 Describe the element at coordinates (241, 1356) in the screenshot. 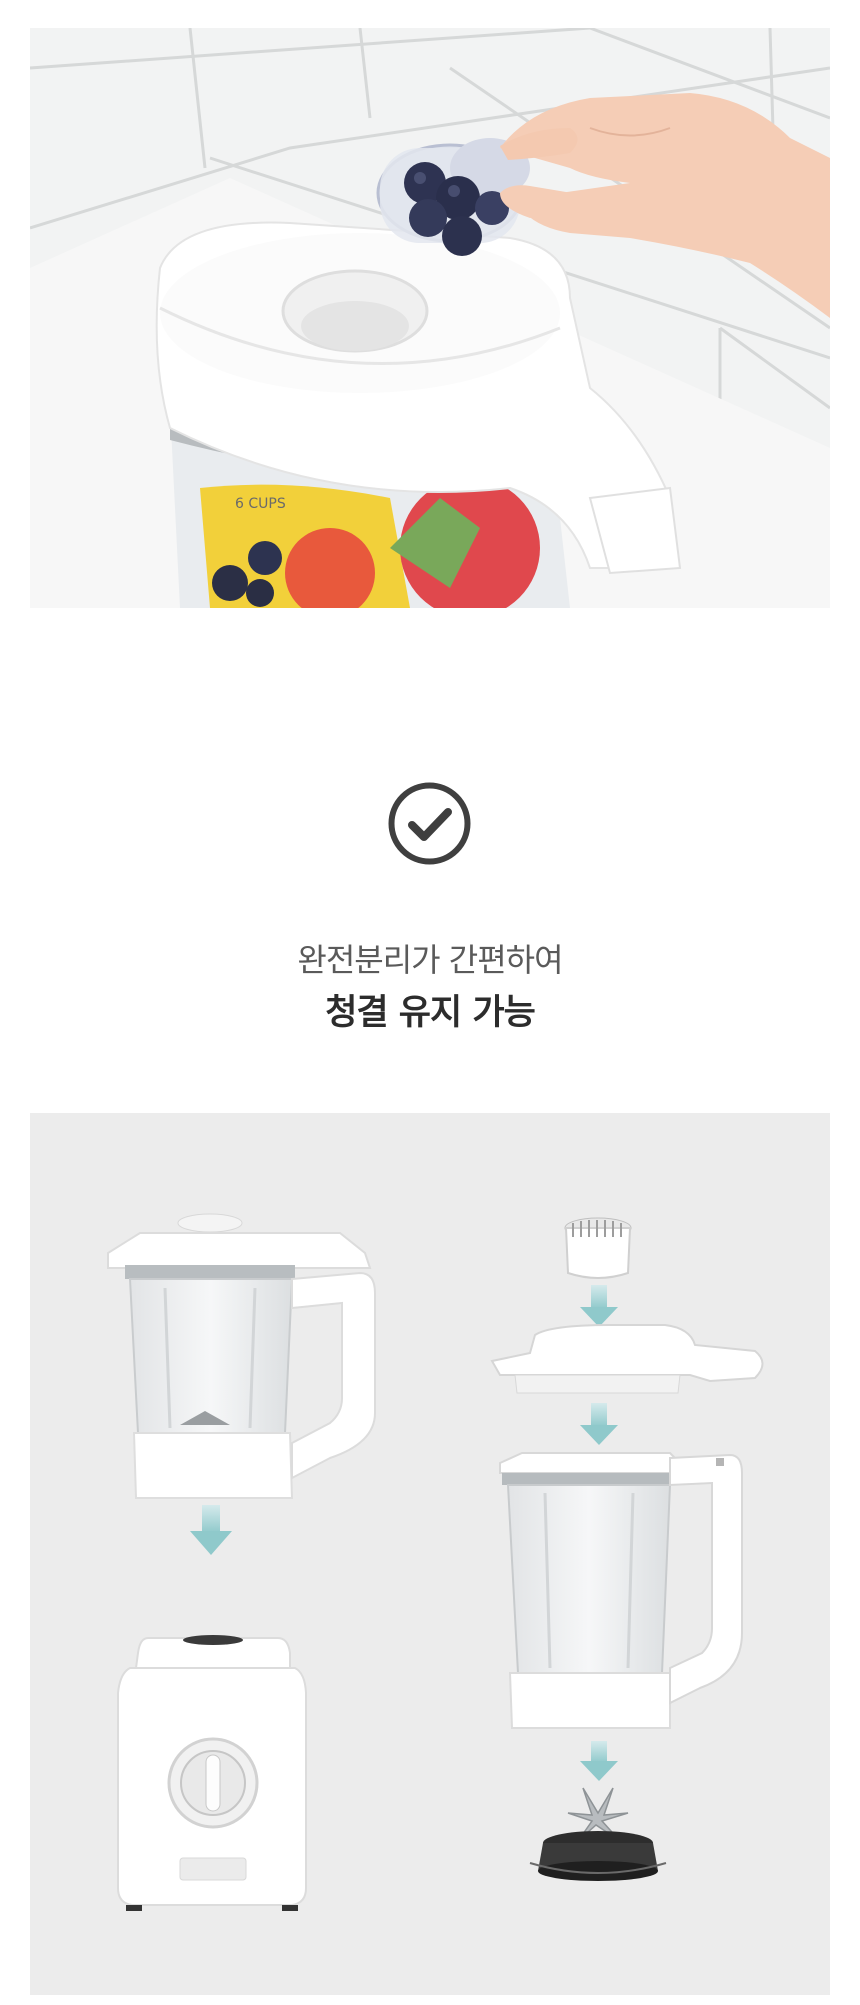

I see `jar-assembled` at that location.